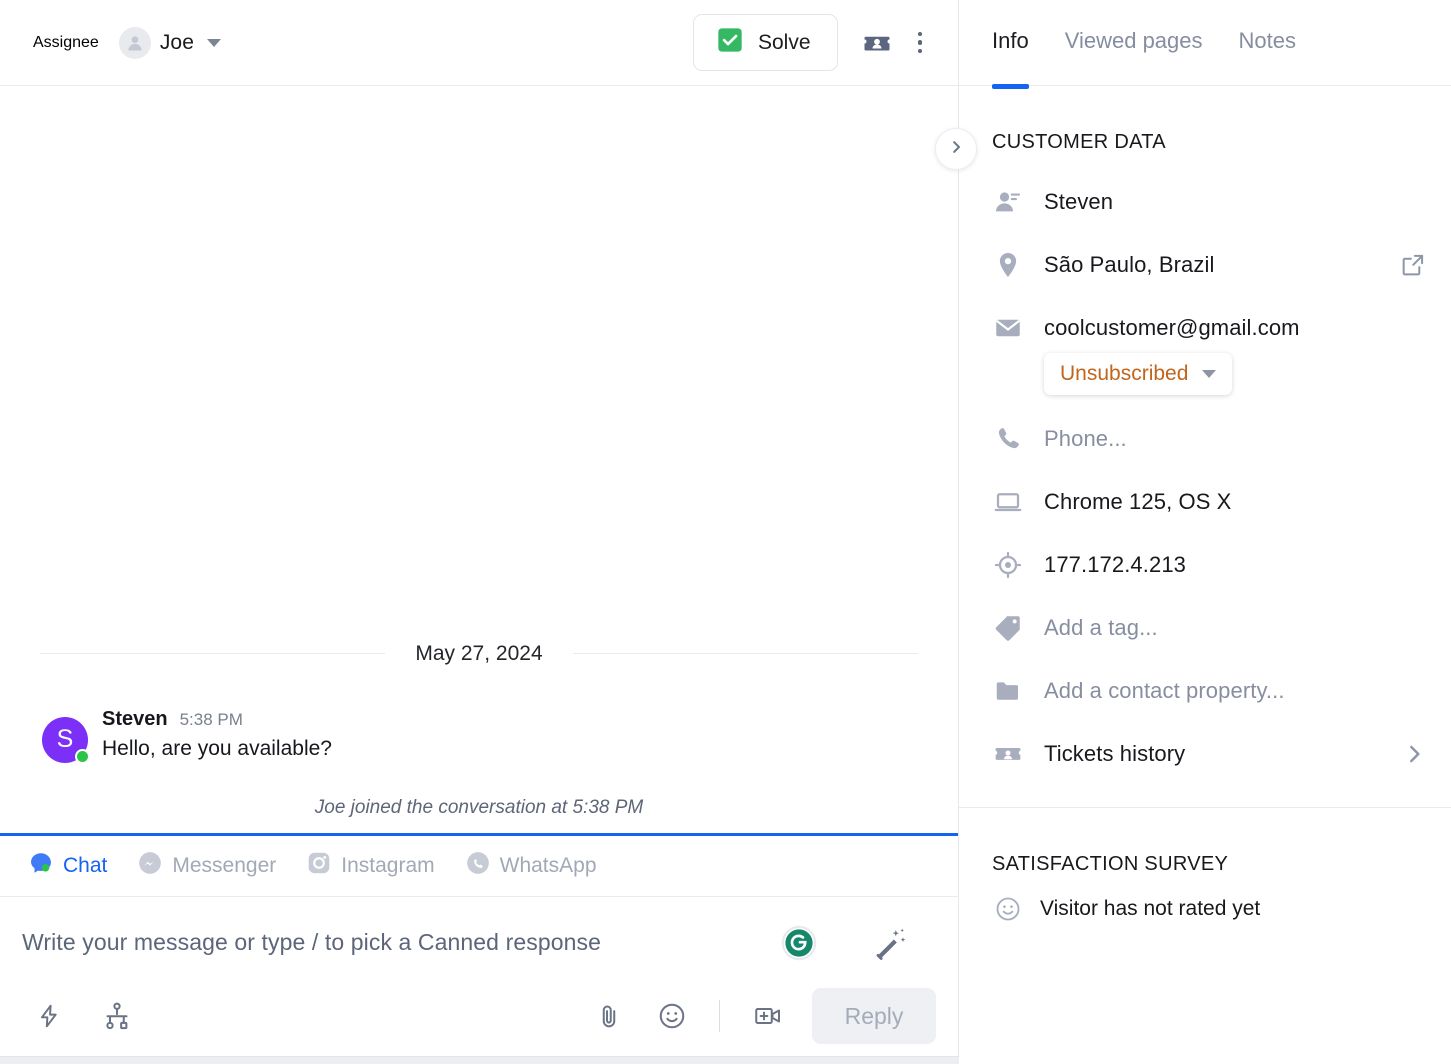 This screenshot has width=1451, height=1064. What do you see at coordinates (548, 865) in the screenshot?
I see `channel-tab-whatsapp-label: WhatsApp` at bounding box center [548, 865].